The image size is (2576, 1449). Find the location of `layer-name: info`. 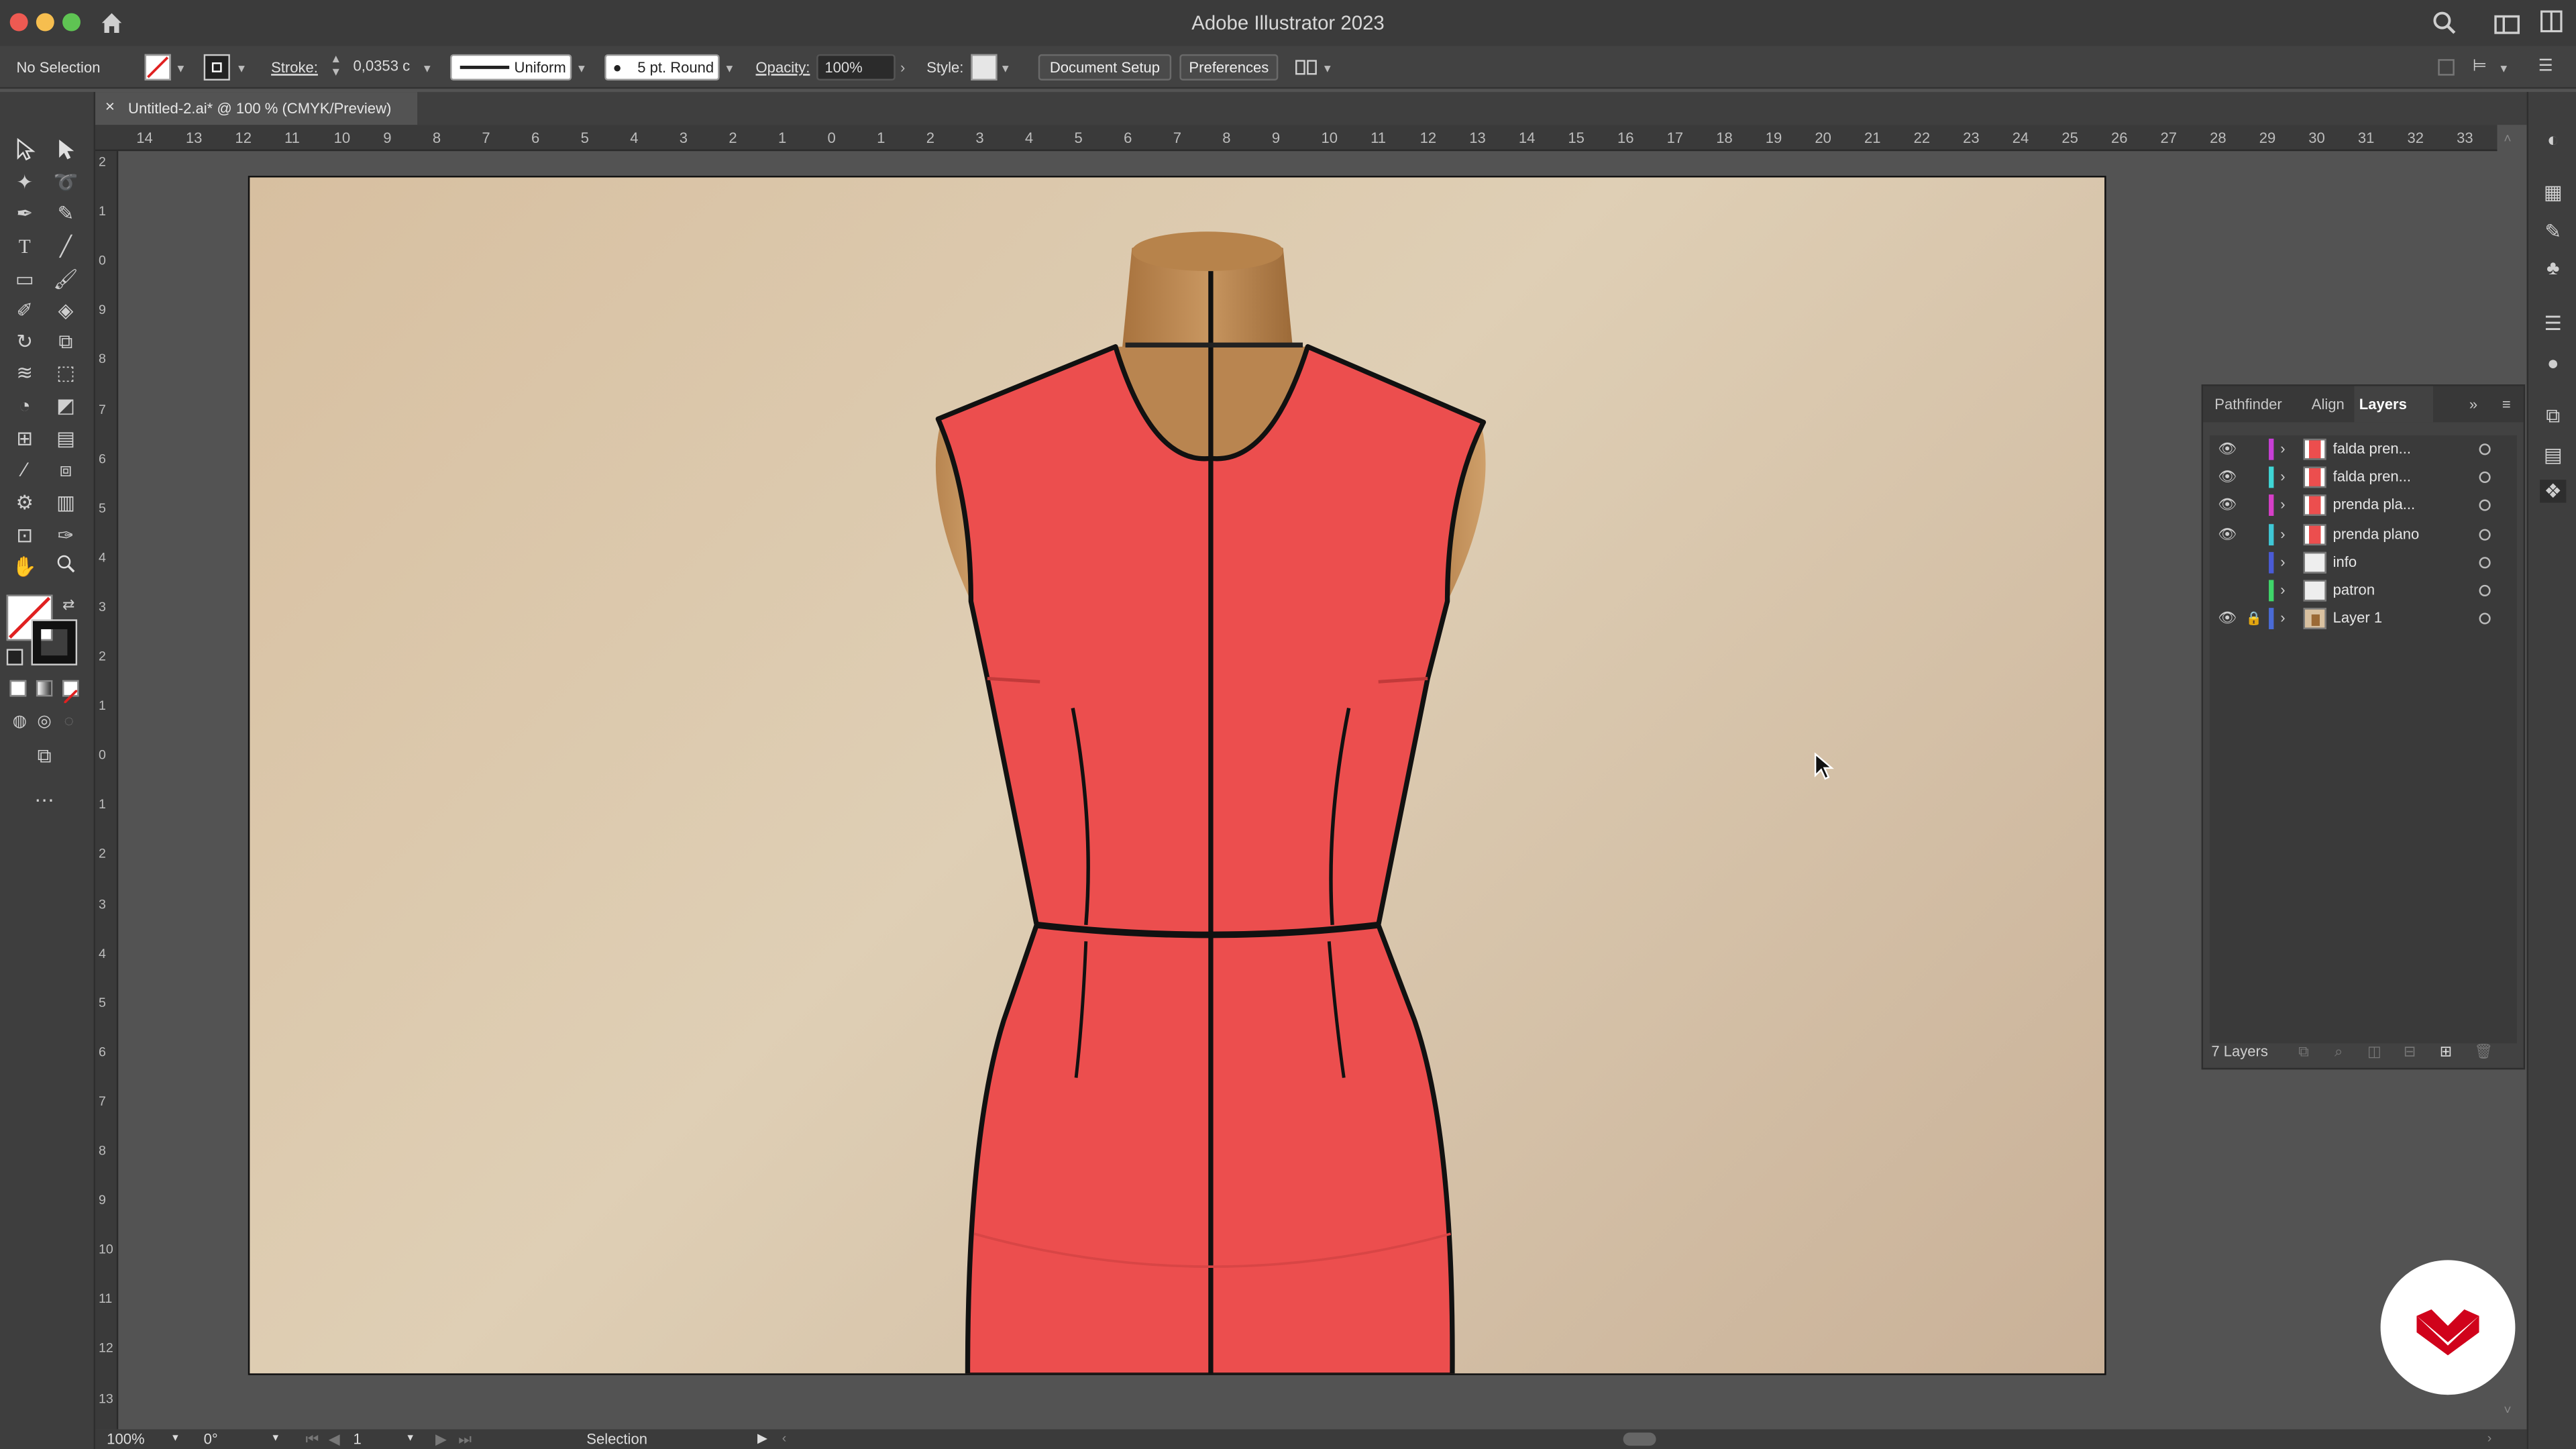

layer-name: info is located at coordinates (2399, 562).